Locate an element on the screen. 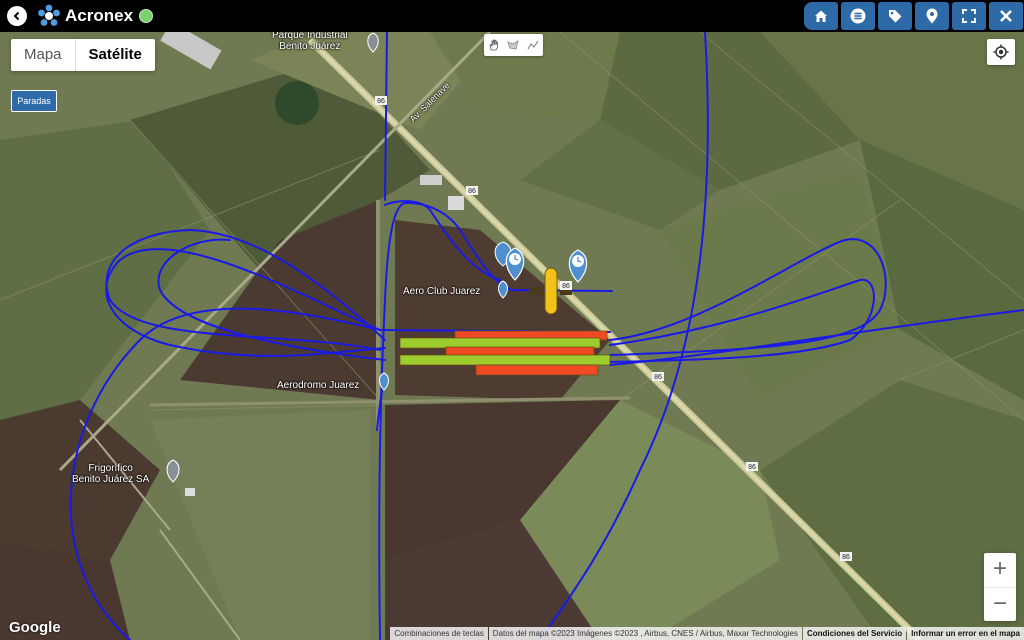  toolbar is located at coordinates (913, 16).